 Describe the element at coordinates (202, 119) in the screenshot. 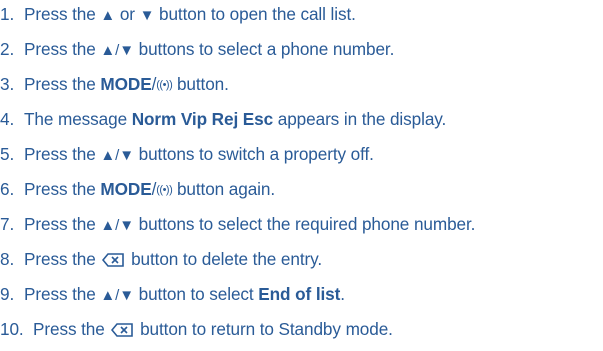

I see `display-message: Norm Vip Rej Esc` at that location.